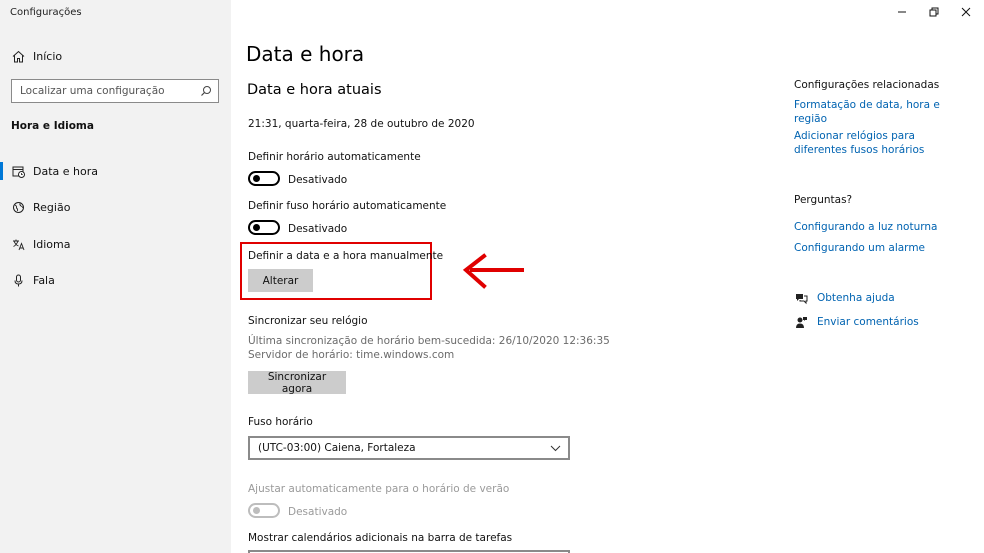  Describe the element at coordinates (115, 280) in the screenshot. I see `sidebar-item-speech: Fala` at that location.